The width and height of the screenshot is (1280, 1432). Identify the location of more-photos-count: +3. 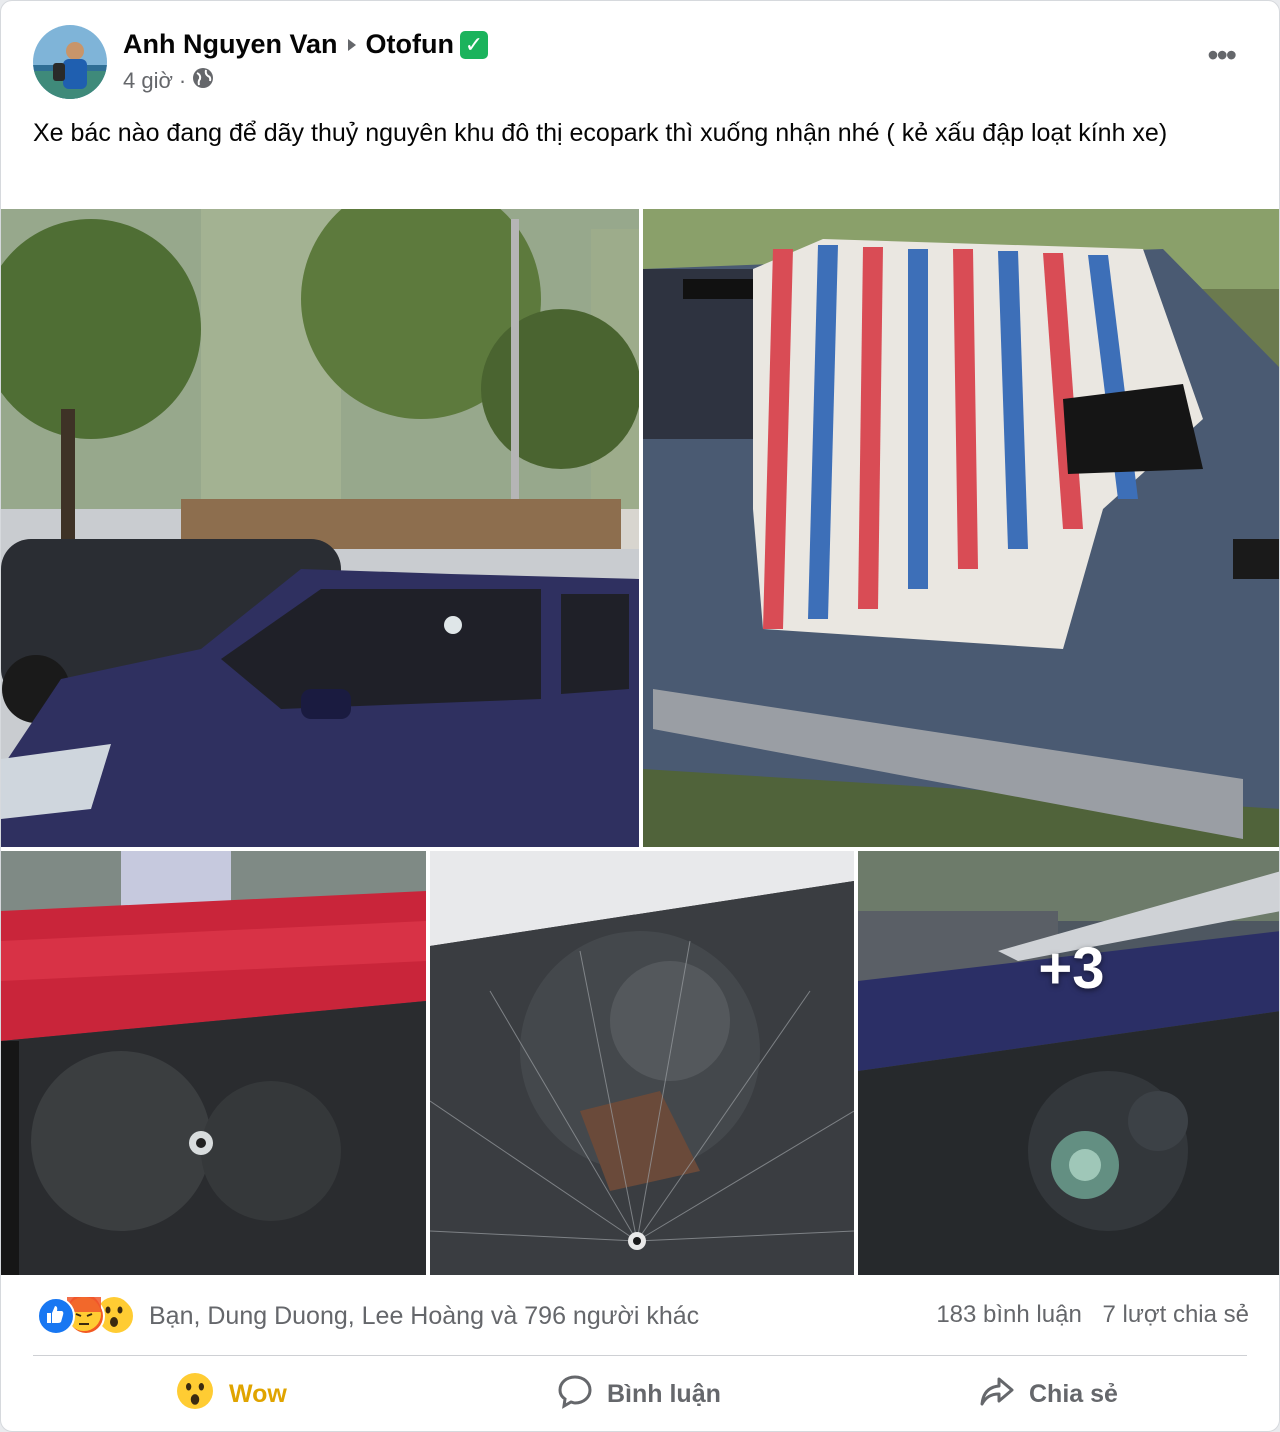
(1068, 1063).